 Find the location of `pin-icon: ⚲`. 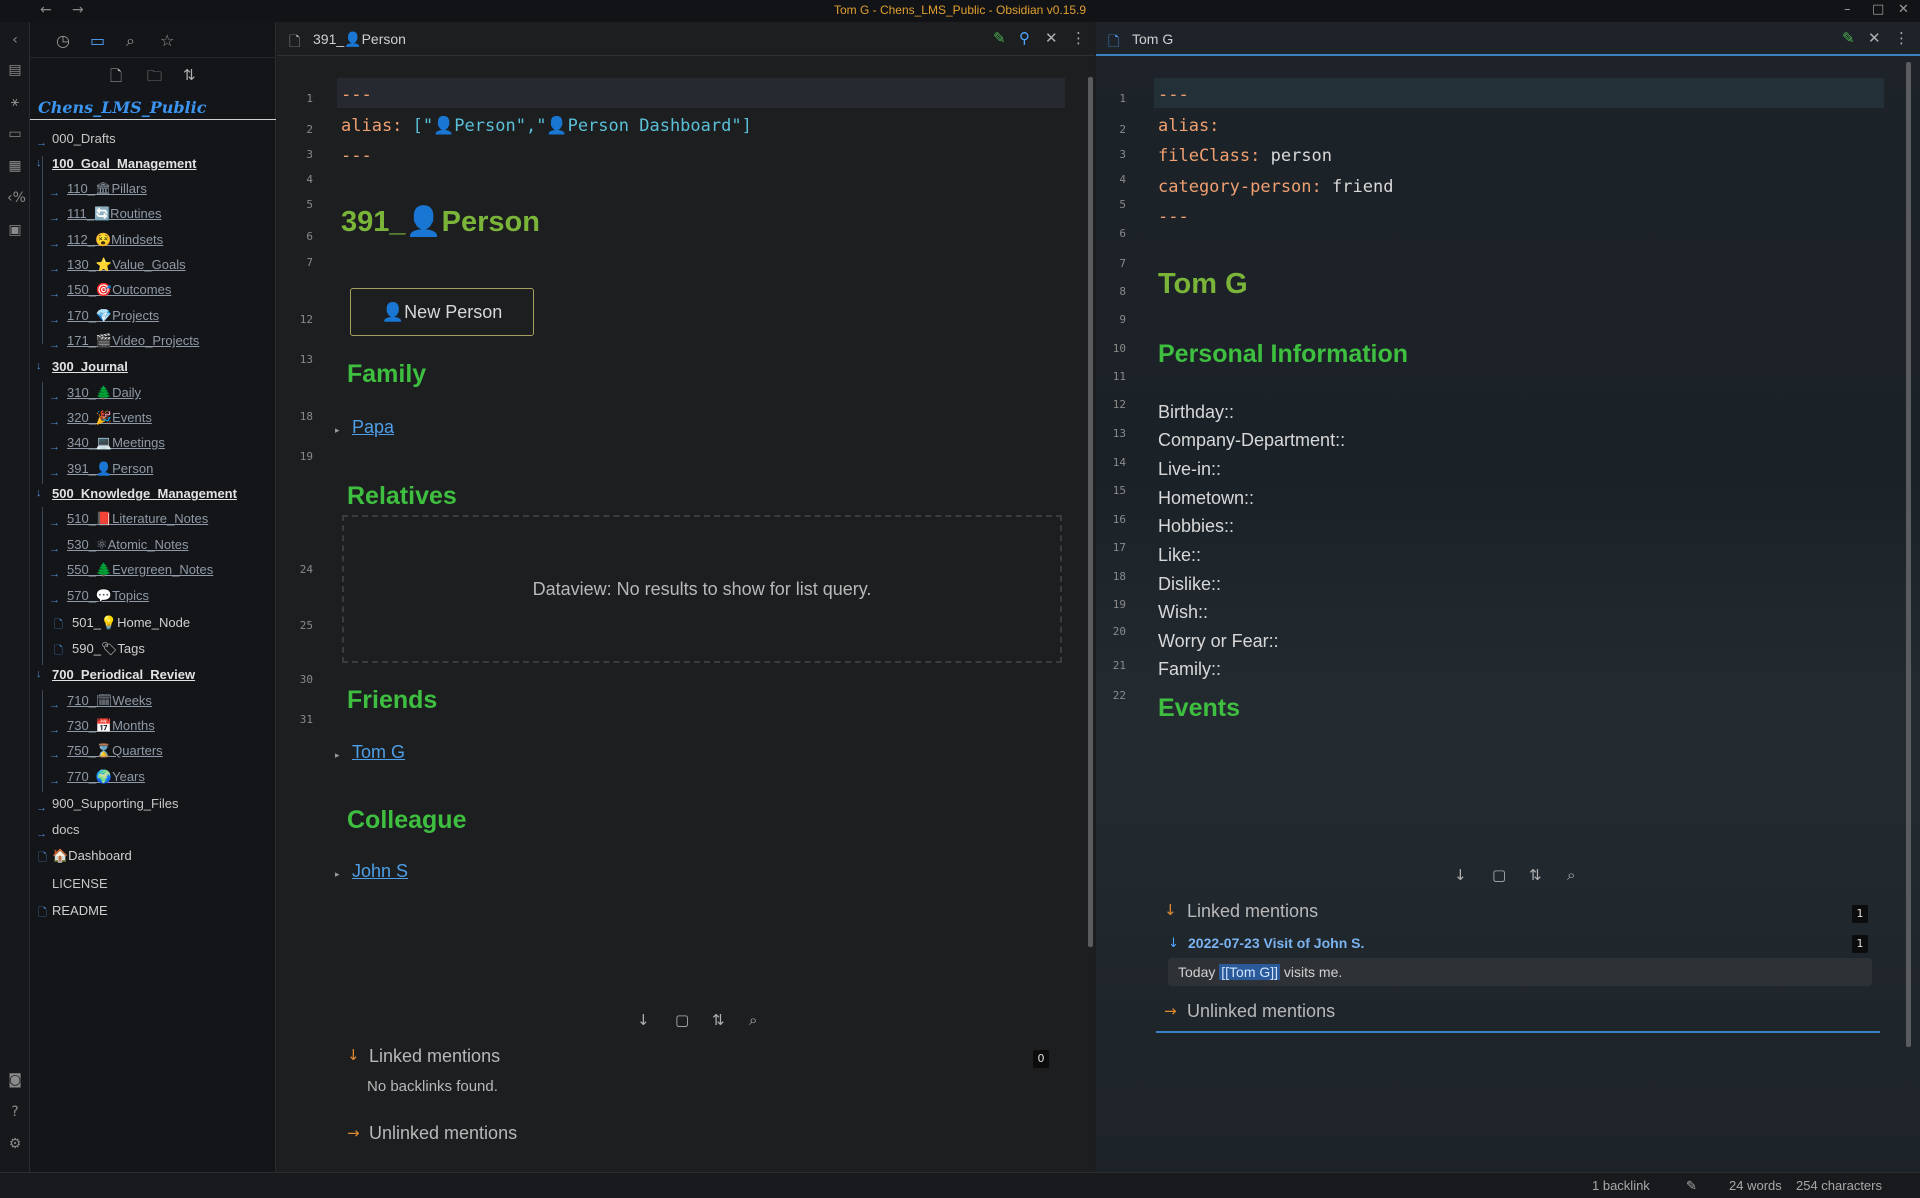

pin-icon: ⚲ is located at coordinates (1024, 38).